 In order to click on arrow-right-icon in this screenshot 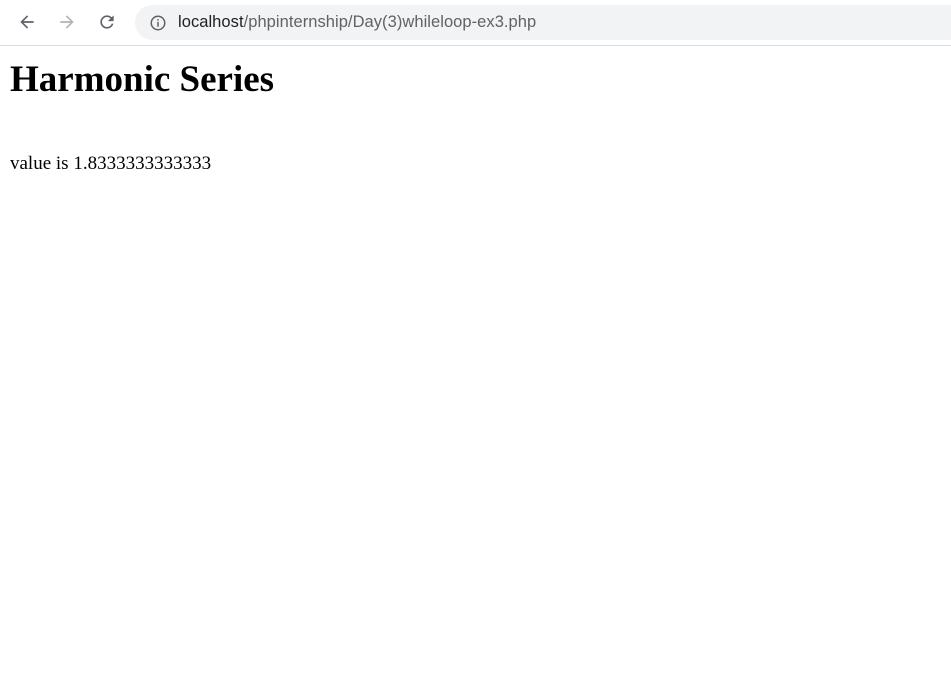, I will do `click(67, 22)`.